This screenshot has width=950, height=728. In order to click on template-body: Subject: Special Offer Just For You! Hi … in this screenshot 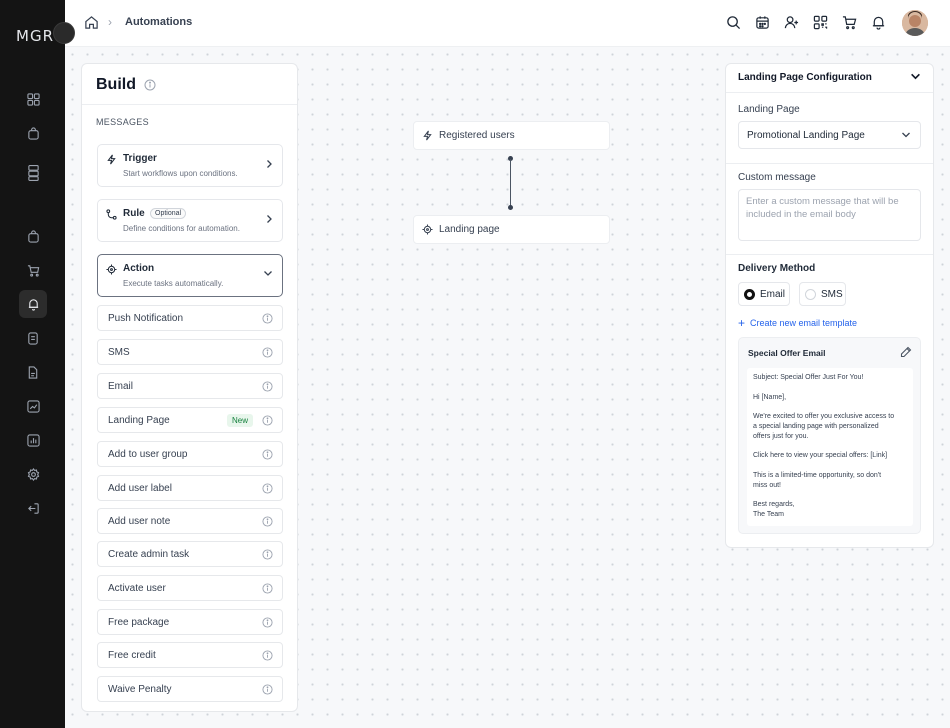, I will do `click(830, 447)`.